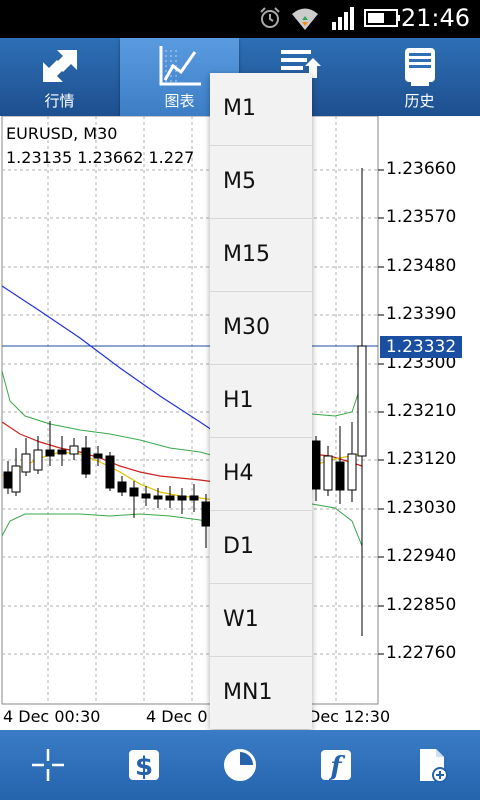 This screenshot has width=480, height=800. I want to click on indicator-f-icon: f, so click(336, 766).